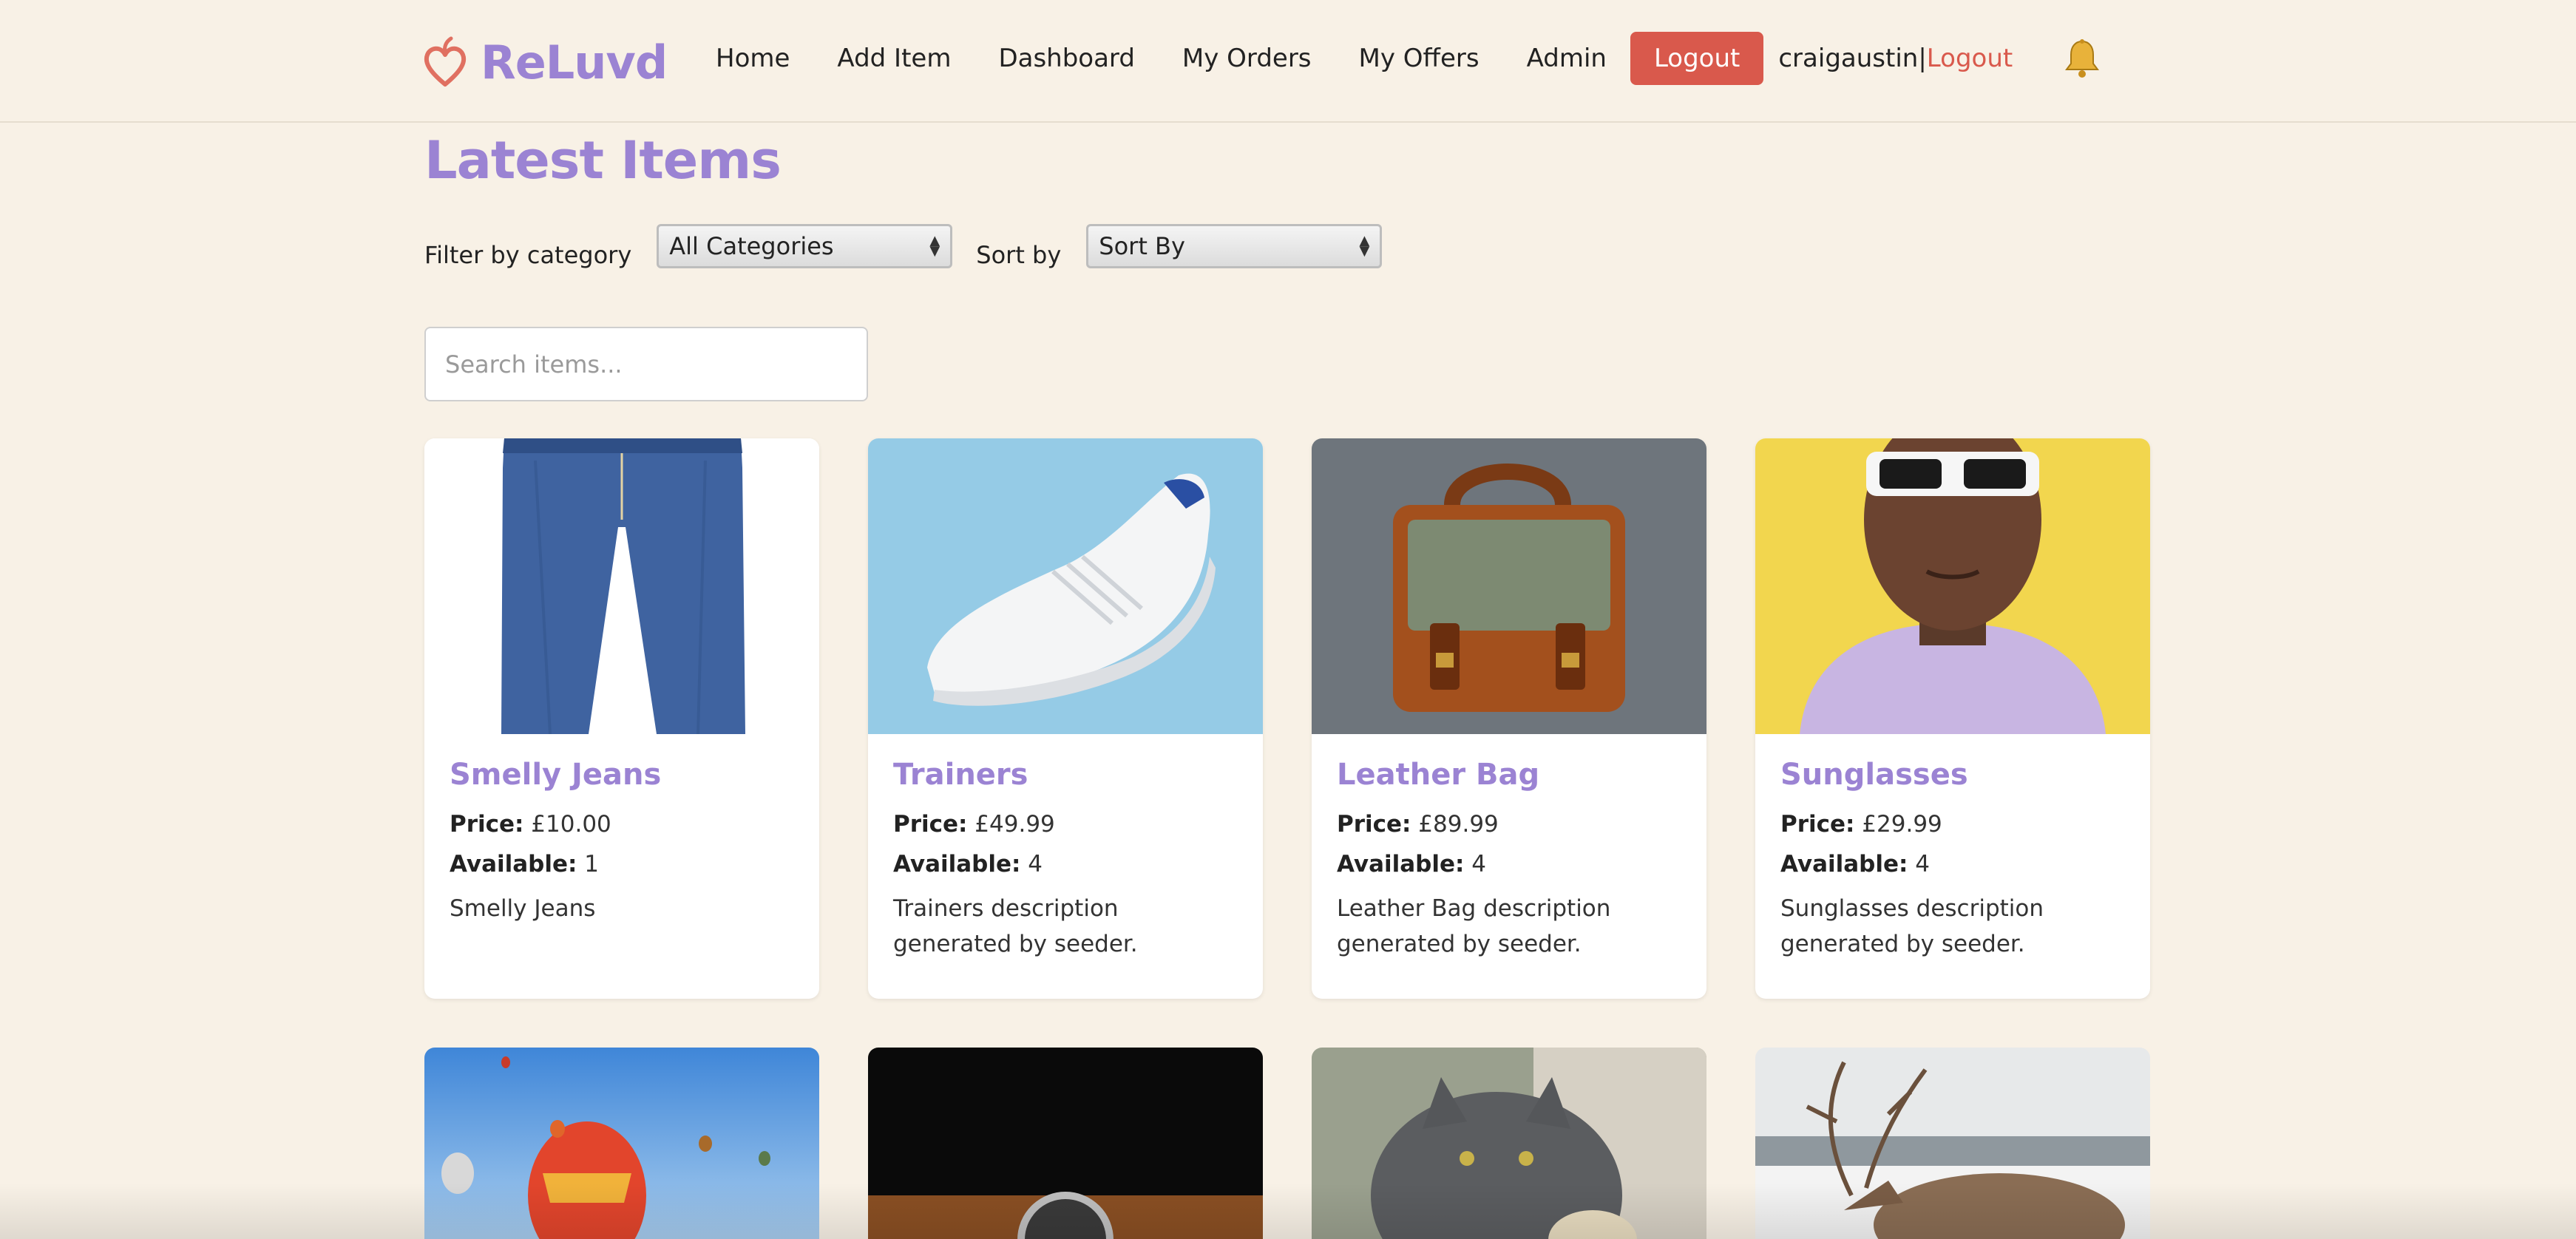 This screenshot has width=2576, height=1239. Describe the element at coordinates (1952, 586) in the screenshot. I see `sunglasses-model-image` at that location.